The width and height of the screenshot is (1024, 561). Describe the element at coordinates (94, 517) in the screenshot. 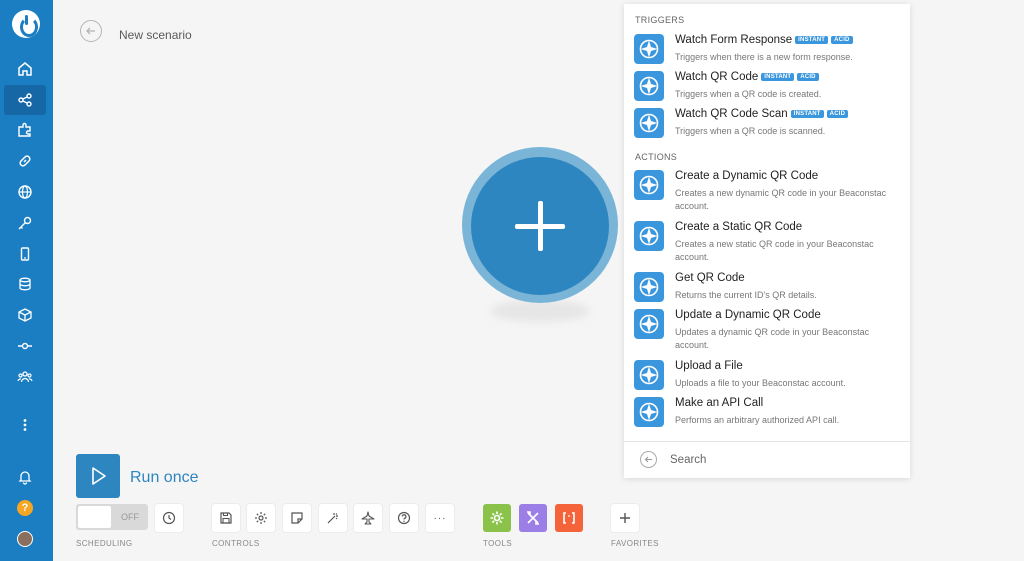

I see `toggle-knob` at that location.